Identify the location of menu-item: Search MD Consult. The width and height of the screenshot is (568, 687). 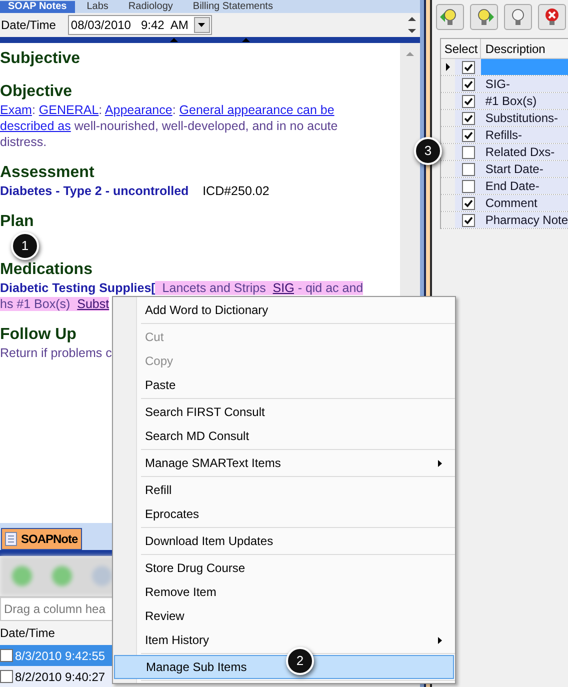
(284, 436).